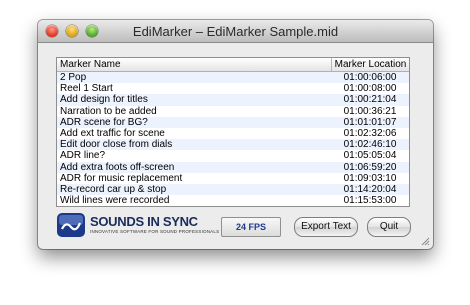 The image size is (470, 305). I want to click on table-row: Narration to be added 01:00:36:21, so click(233, 111).